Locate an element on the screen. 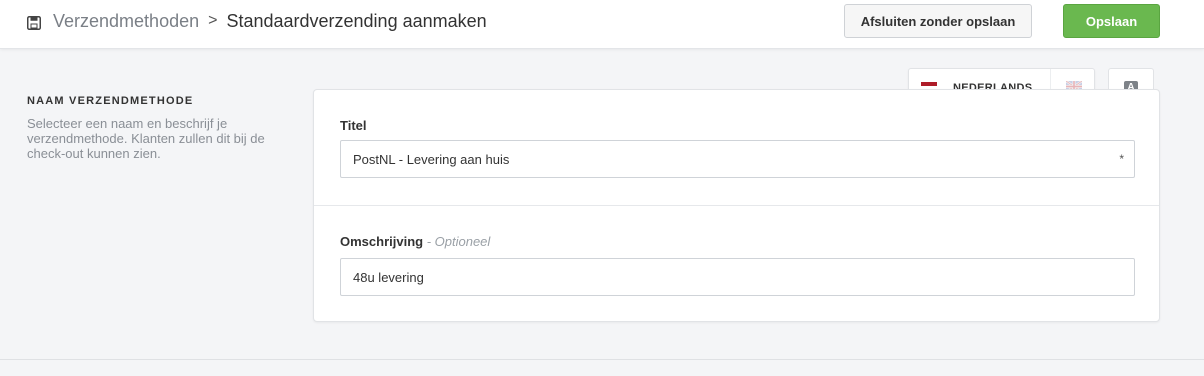  optional-hint: - Optioneel is located at coordinates (458, 241).